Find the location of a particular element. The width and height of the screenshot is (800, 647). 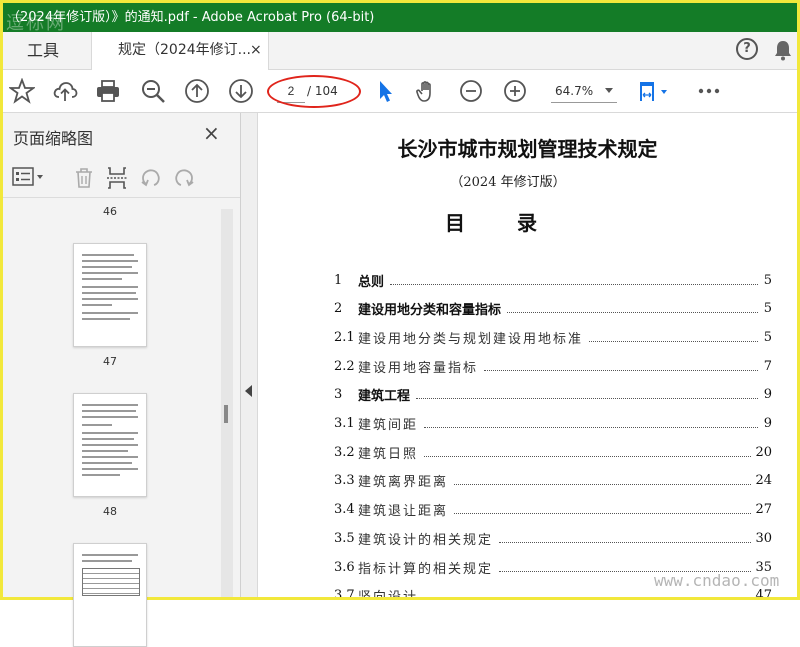

toc-entry-page: 30 is located at coordinates (763, 538).